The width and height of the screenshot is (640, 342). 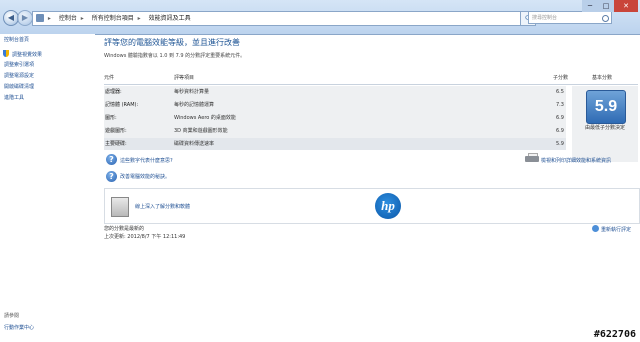 I want to click on learn-more-link: 線上深入了解分數和軟體, so click(x=162, y=206).